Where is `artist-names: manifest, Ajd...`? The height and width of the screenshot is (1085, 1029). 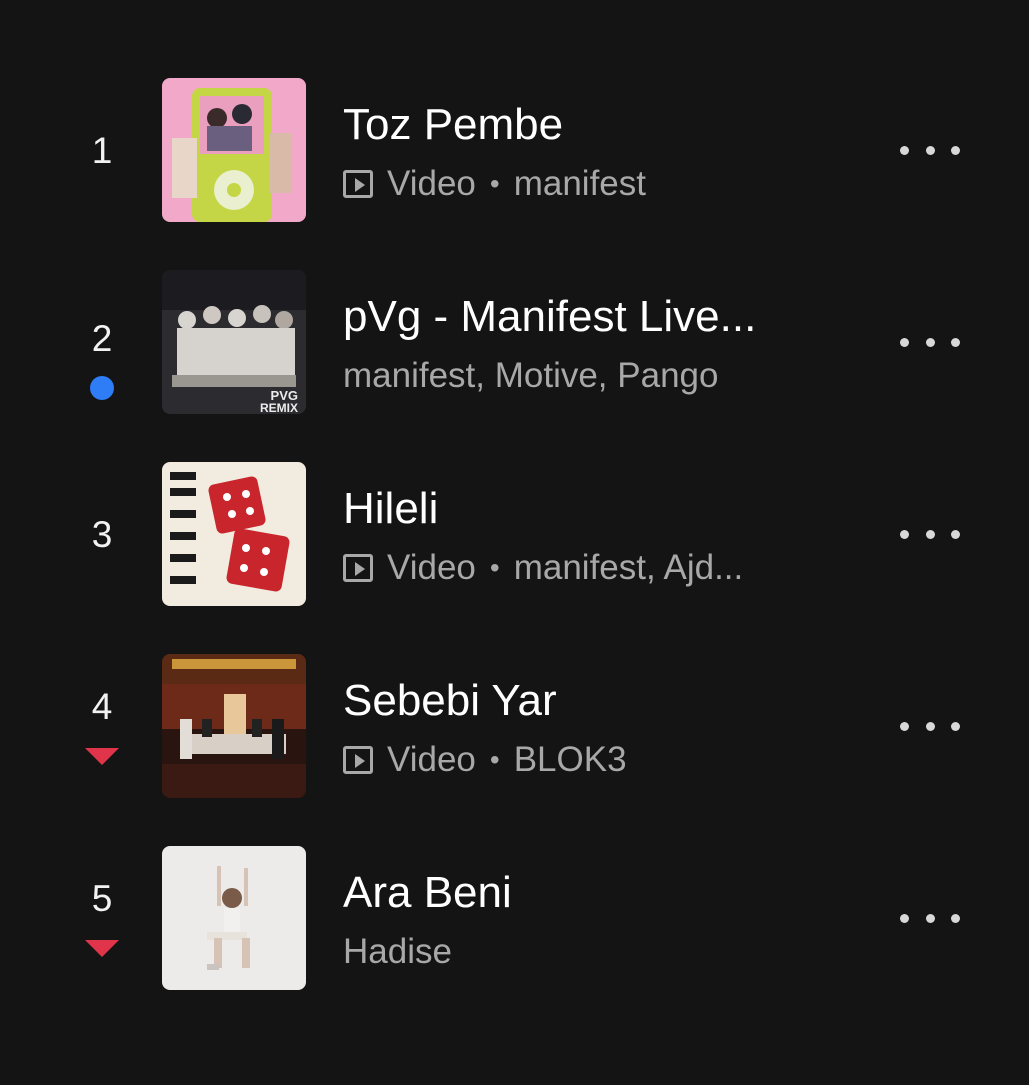
artist-names: manifest, Ajd... is located at coordinates (628, 567).